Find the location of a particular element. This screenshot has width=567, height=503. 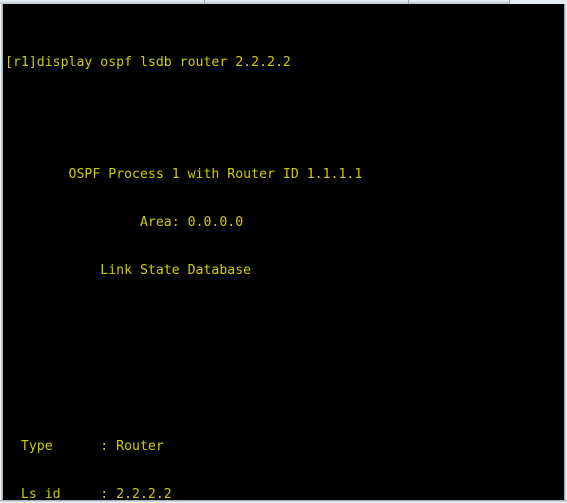

lsa-type-line: Type : Router is located at coordinates (84, 446).